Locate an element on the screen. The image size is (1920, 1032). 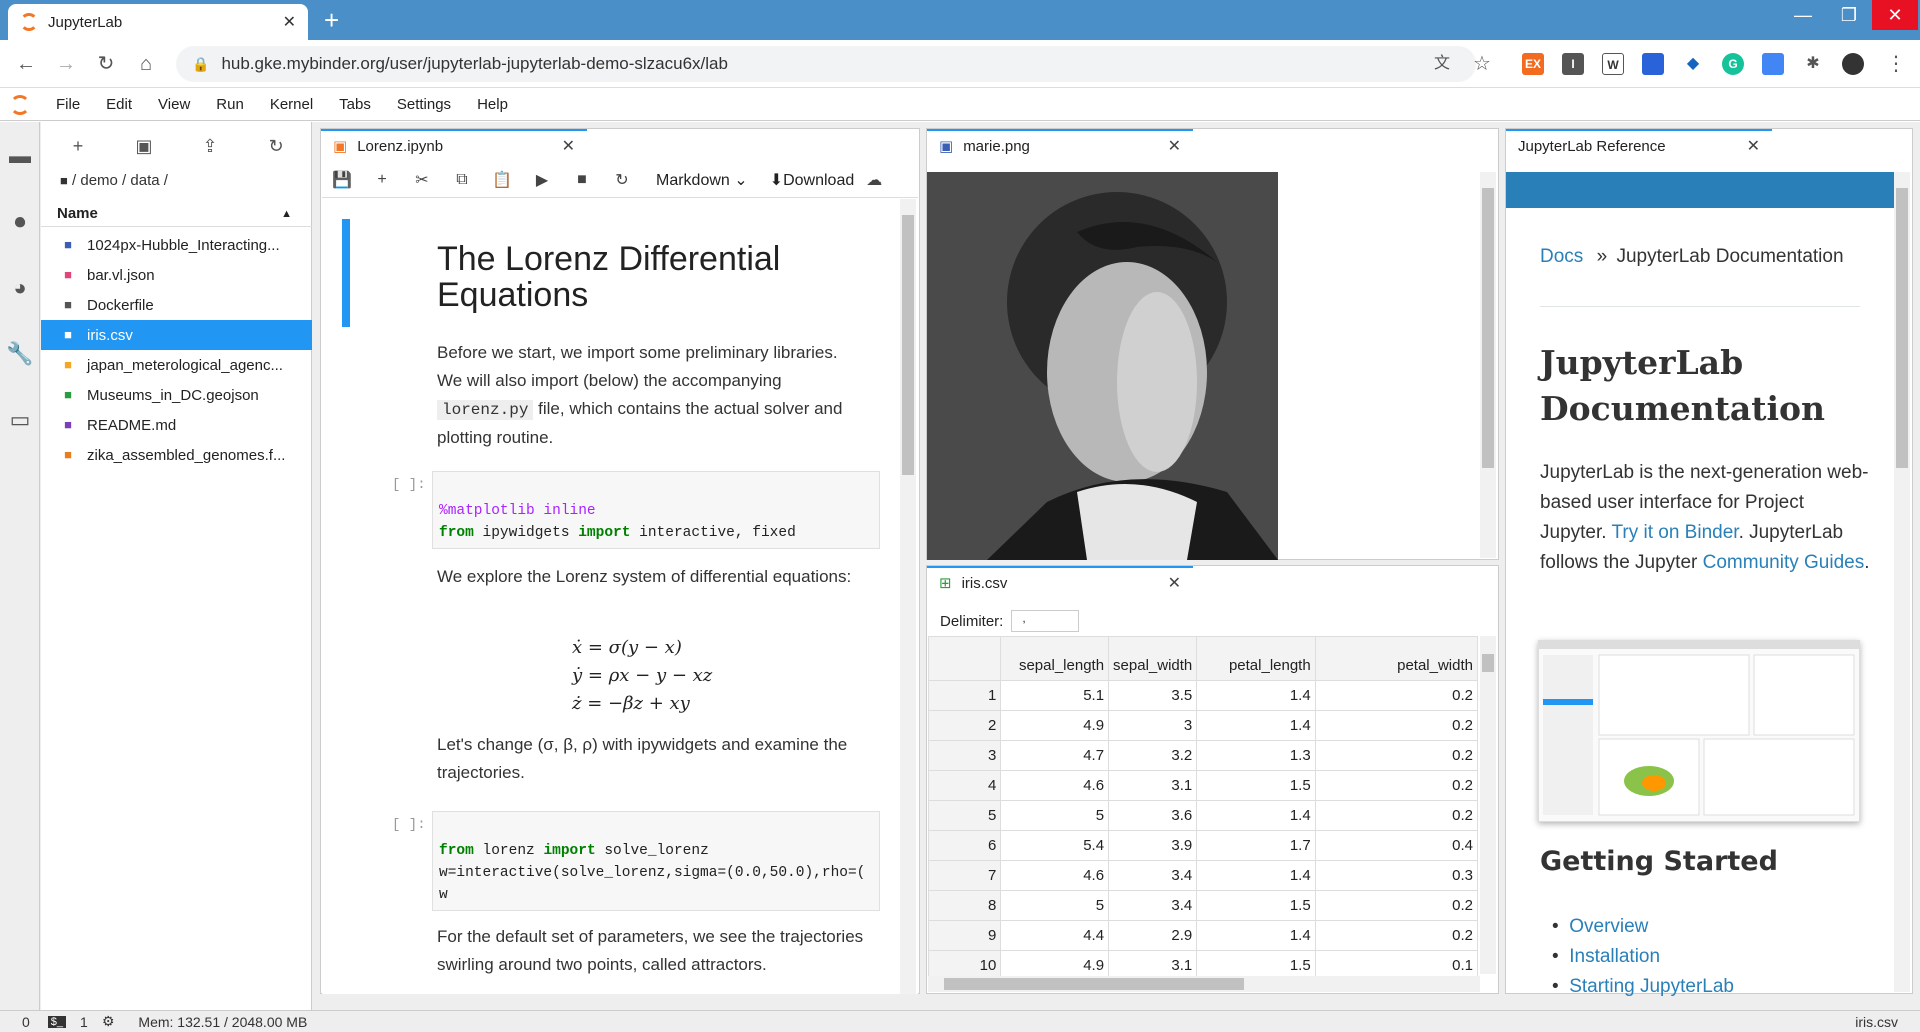
insert-cell-icon: + is located at coordinates (382, 180).